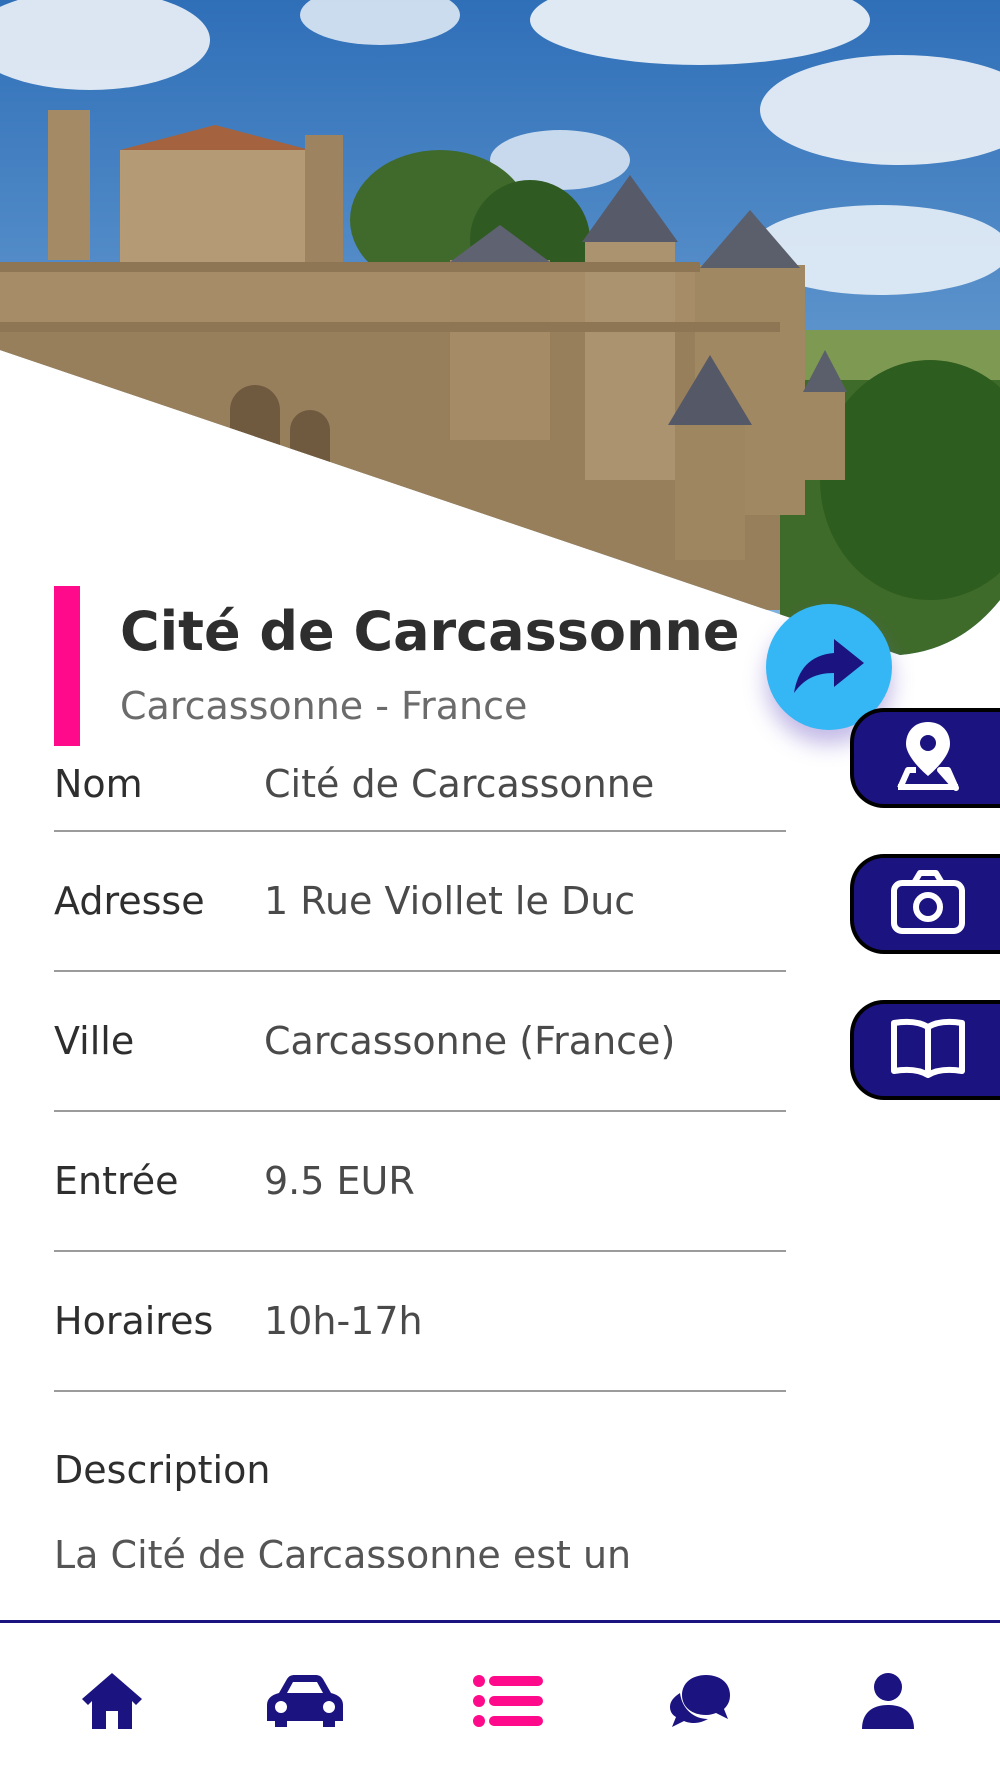 This screenshot has height=1781, width=1000. I want to click on nav-profile, so click(888, 1703).